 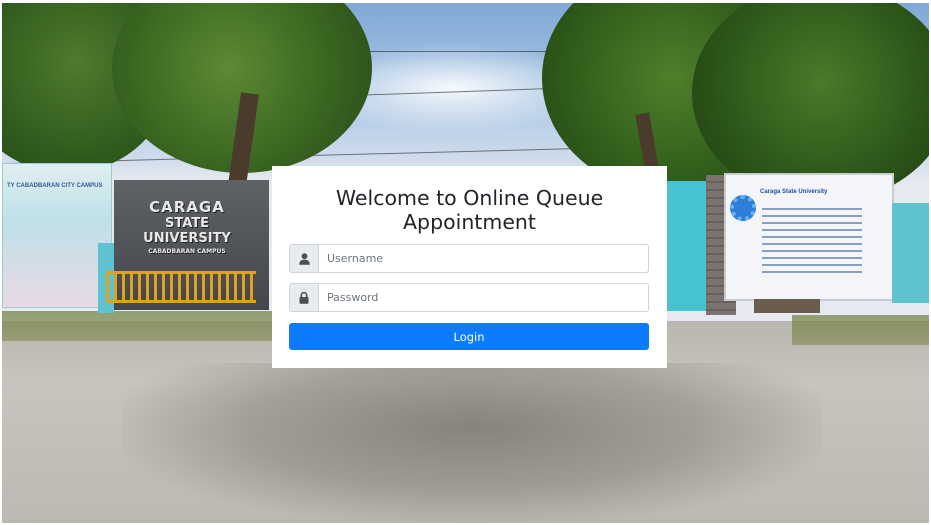 I want to click on login-title: Welcome to Online Queue Appointment, so click(x=469, y=210).